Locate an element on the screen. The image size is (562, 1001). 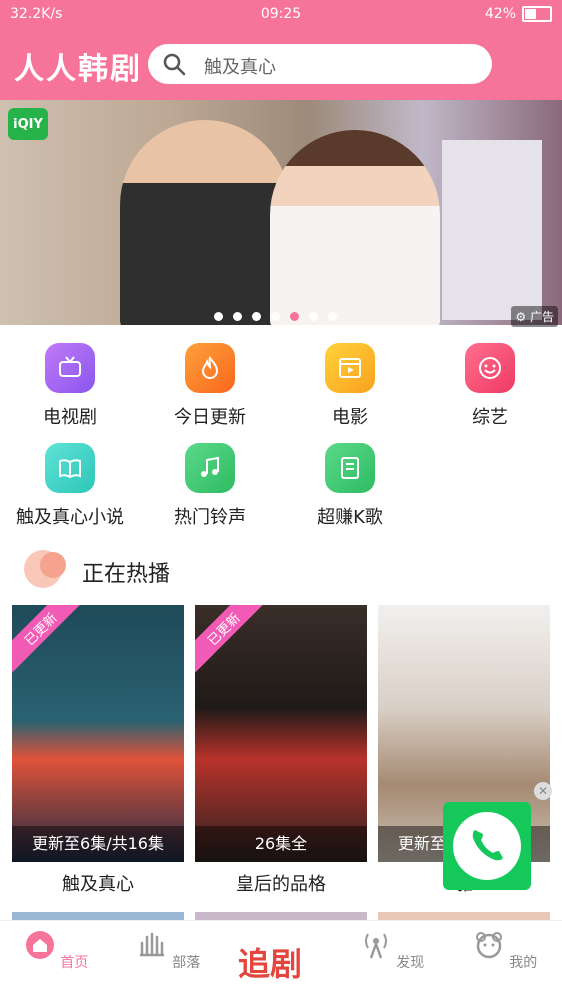
iqiyi-logo: iQIY is located at coordinates (28, 124).